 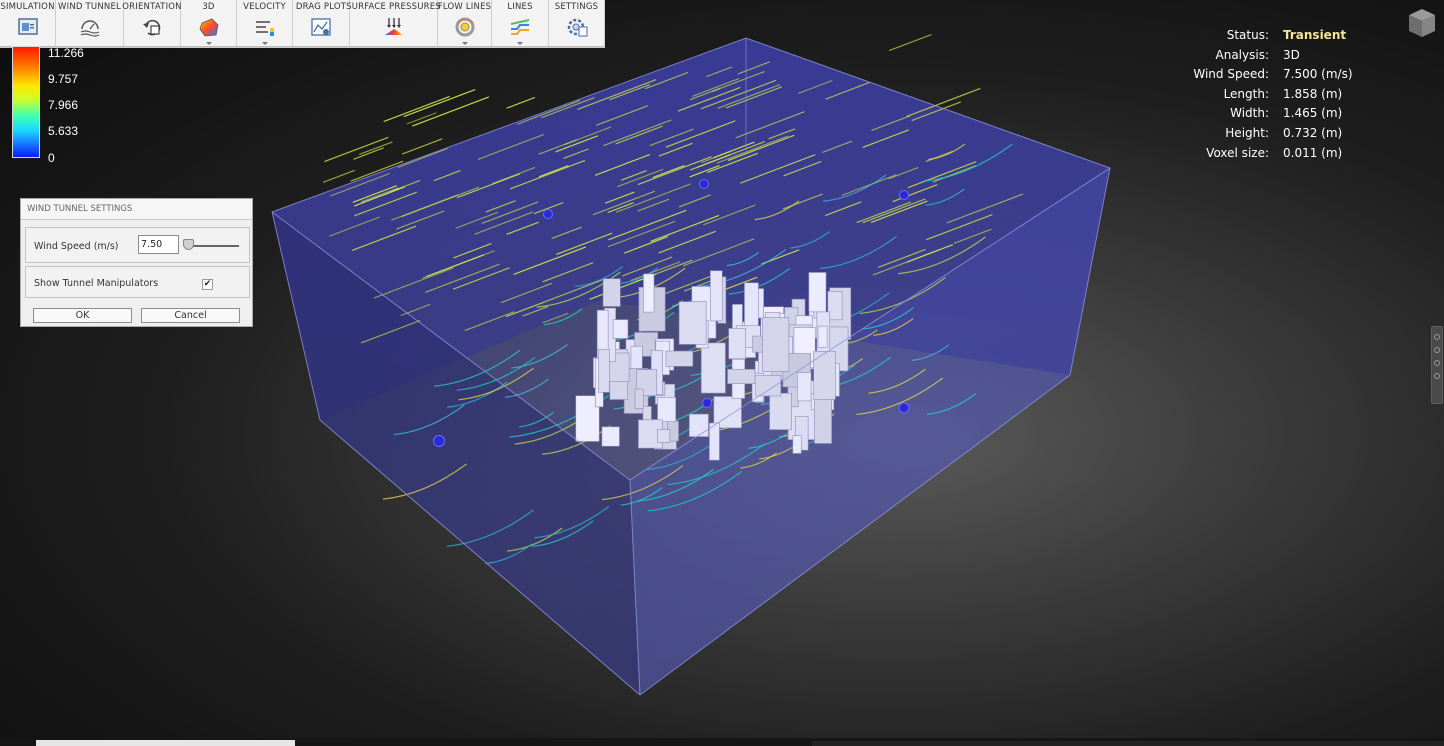 I want to click on orbit-icon, so click(x=1437, y=337).